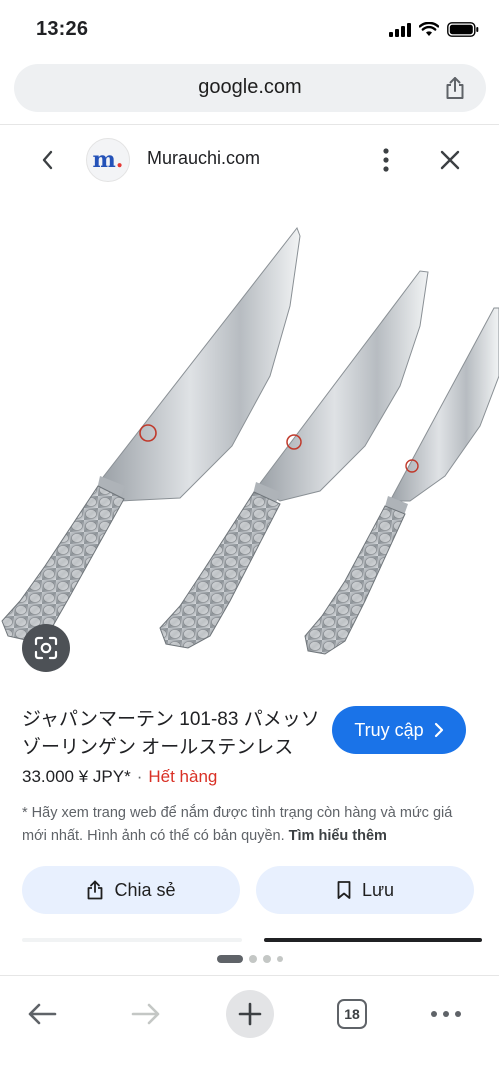 The width and height of the screenshot is (499, 1080). Describe the element at coordinates (172, 734) in the screenshot. I see `product-title: ジャパンマーテン 101-83 パメッソ ゾーリンゲン オールステンレス` at that location.